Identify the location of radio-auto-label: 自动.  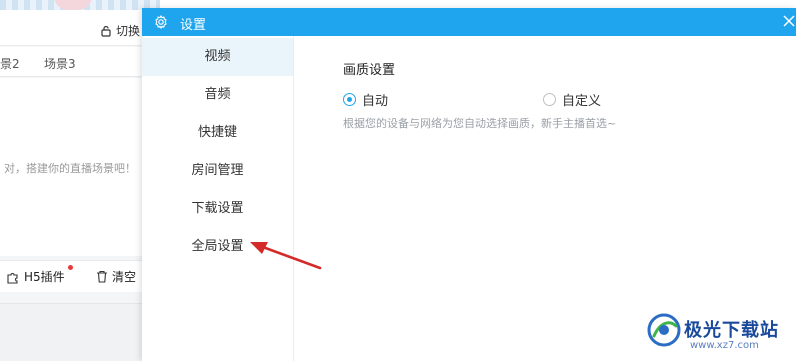
(375, 101).